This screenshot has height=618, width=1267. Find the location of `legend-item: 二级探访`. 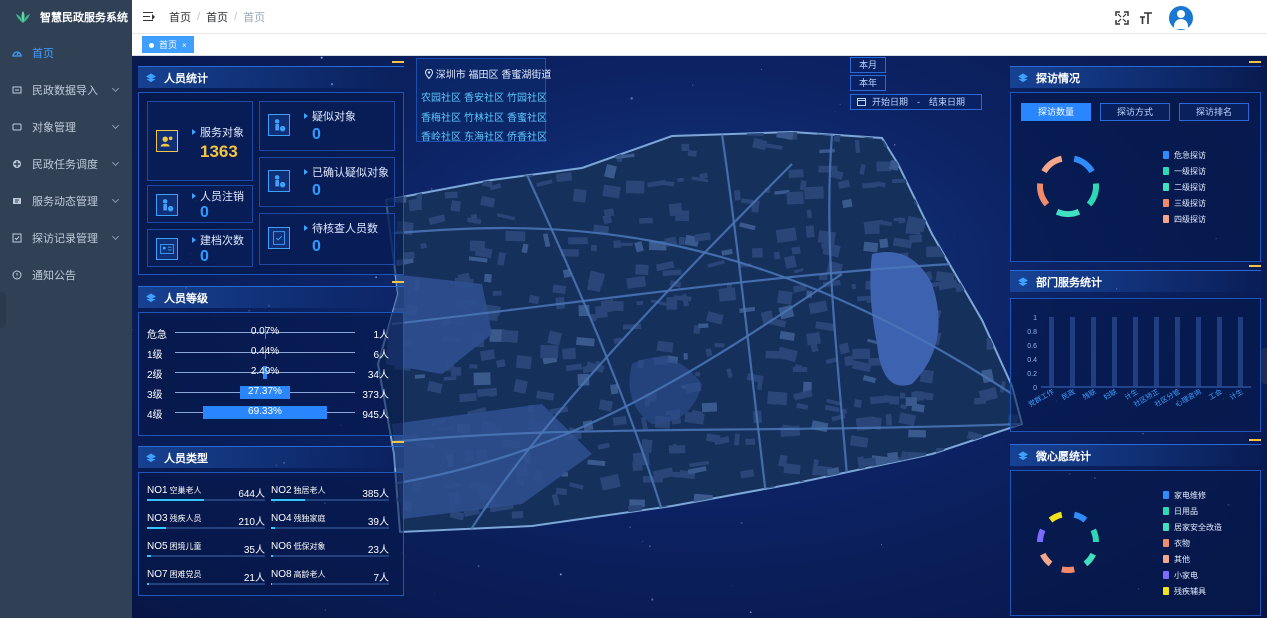

legend-item: 二级探访 is located at coordinates (1184, 187).